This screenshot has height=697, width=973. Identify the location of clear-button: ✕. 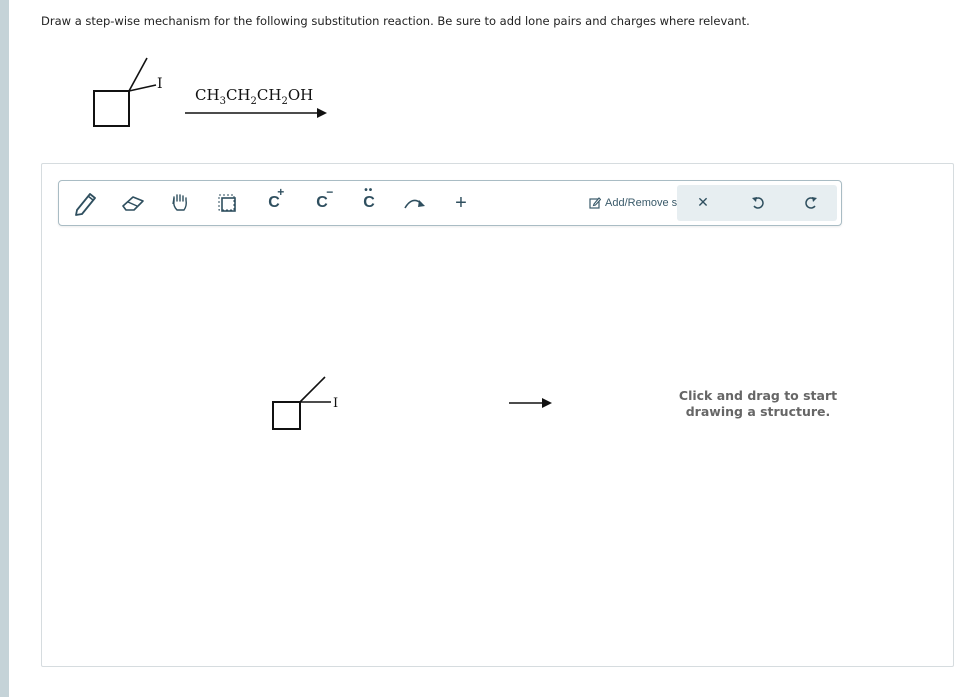
(703, 203).